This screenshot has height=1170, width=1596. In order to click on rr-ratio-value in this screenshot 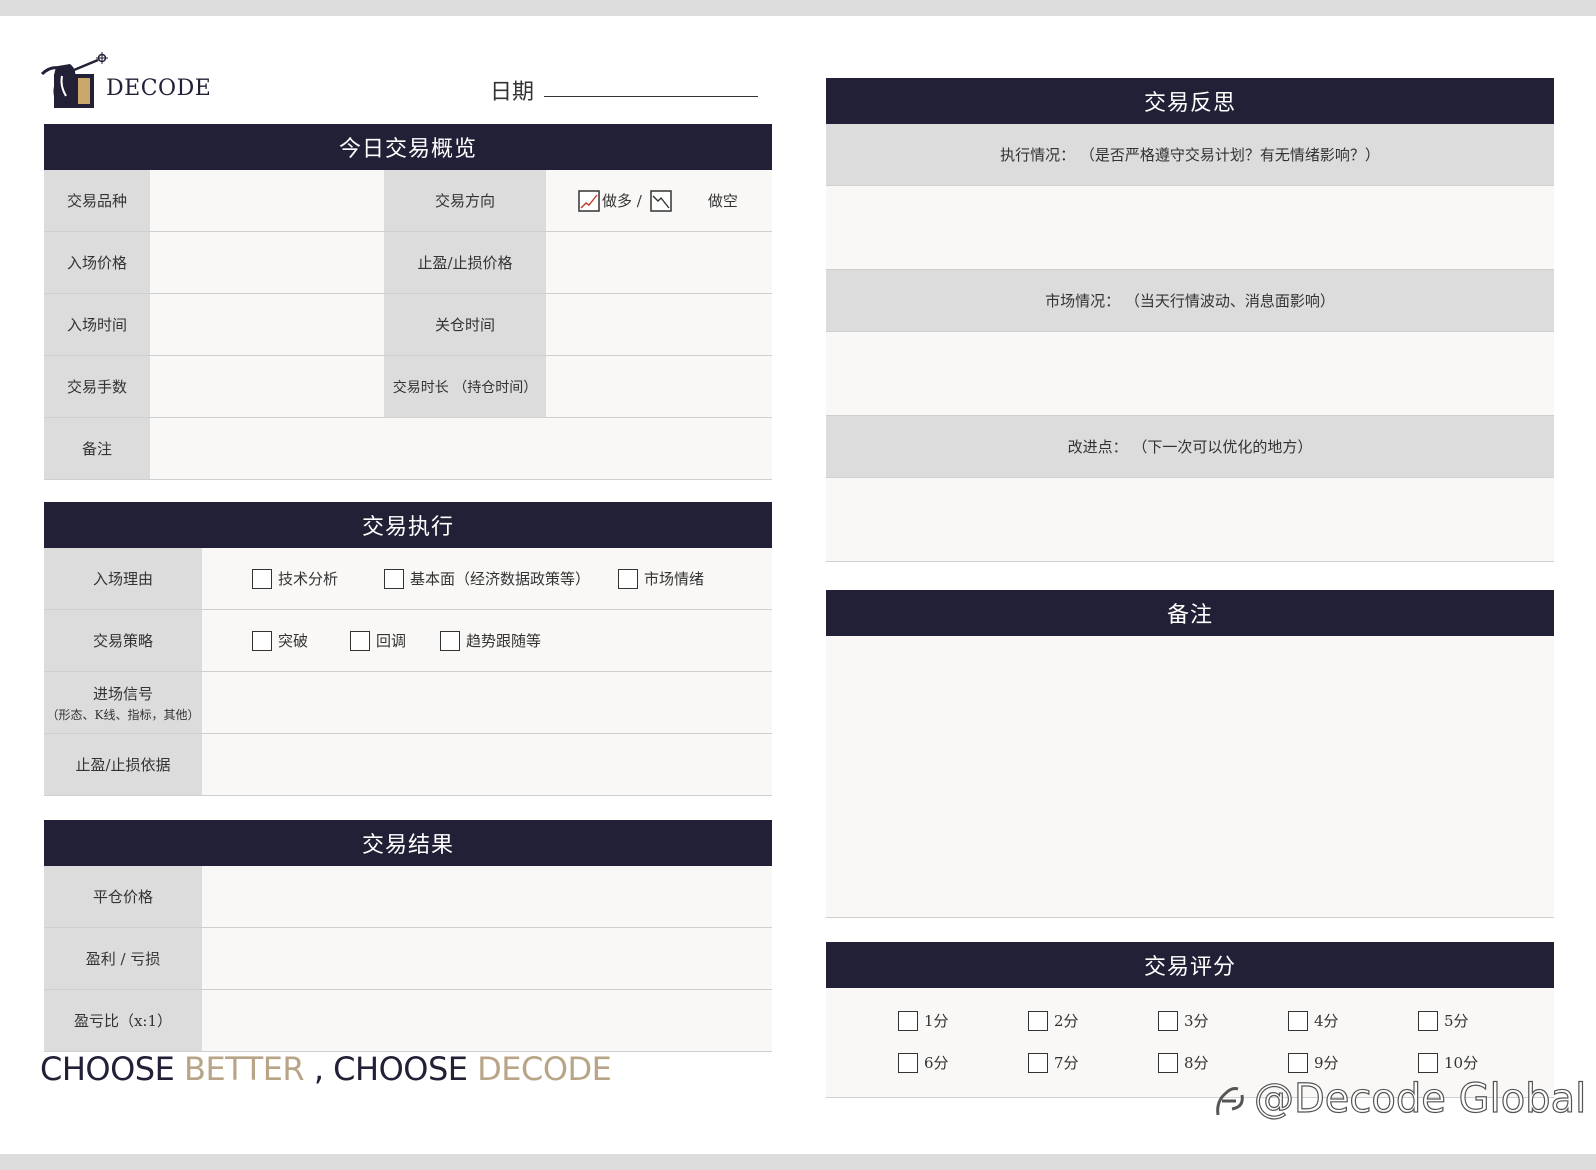, I will do `click(487, 1020)`.